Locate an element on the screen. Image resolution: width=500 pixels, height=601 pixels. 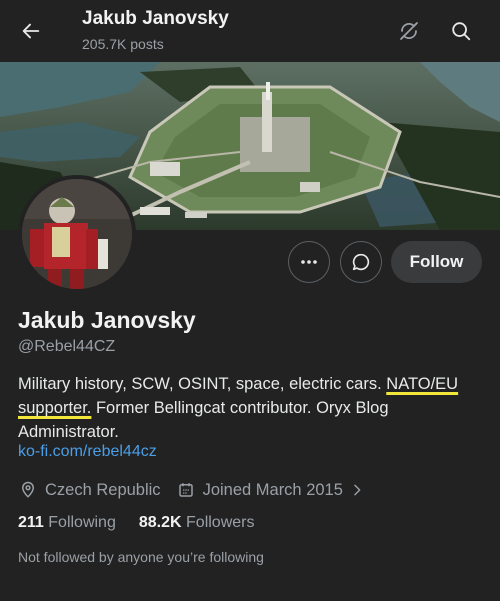
post-count: 205.7K posts is located at coordinates (123, 44).